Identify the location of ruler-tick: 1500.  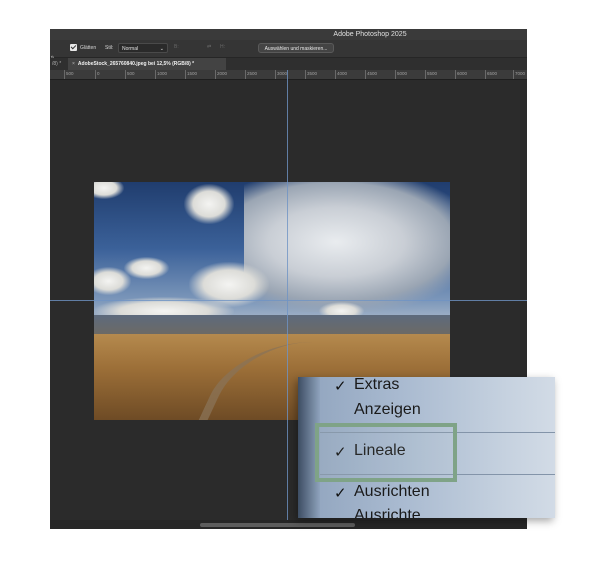
(191, 74).